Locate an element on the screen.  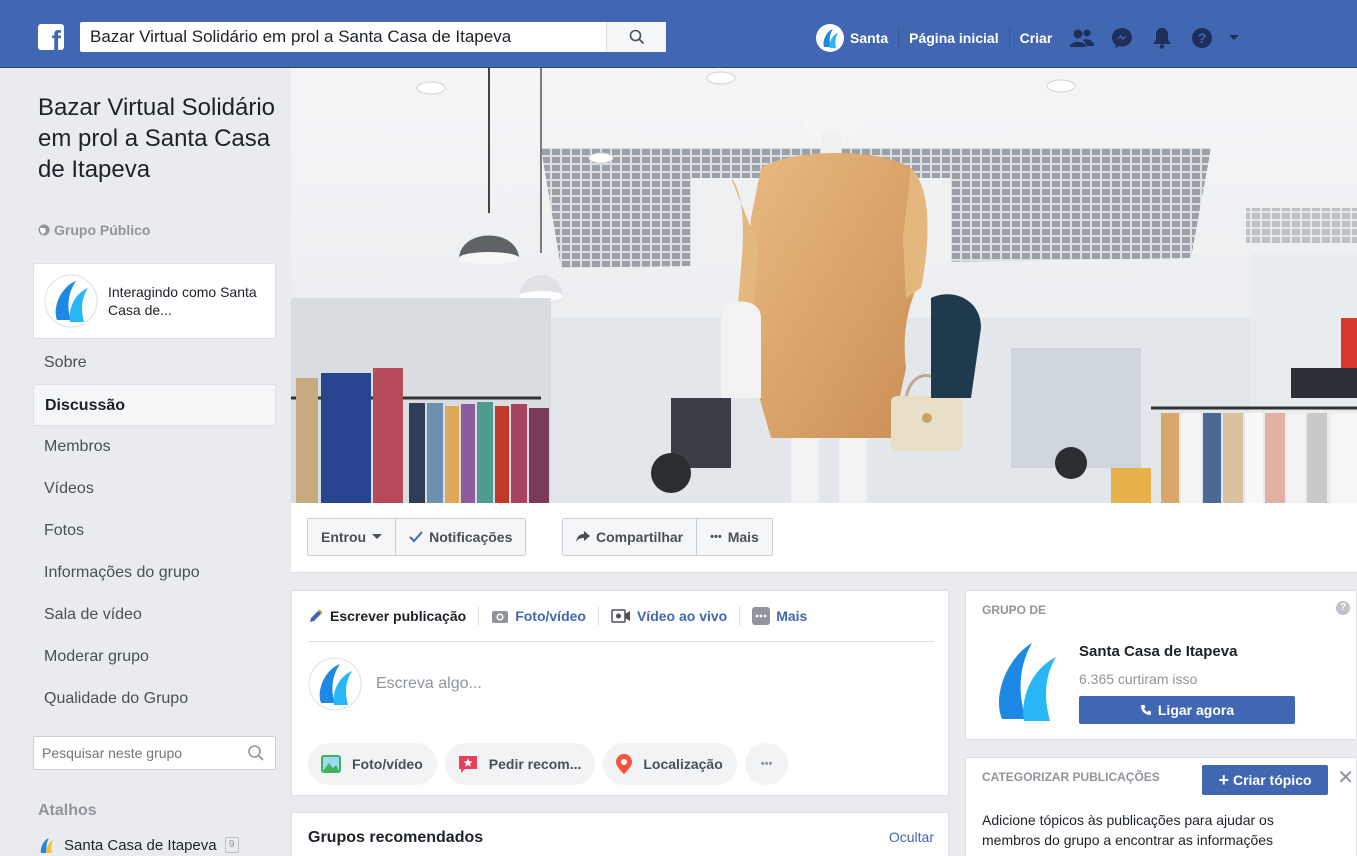
globe-icon is located at coordinates (44, 230).